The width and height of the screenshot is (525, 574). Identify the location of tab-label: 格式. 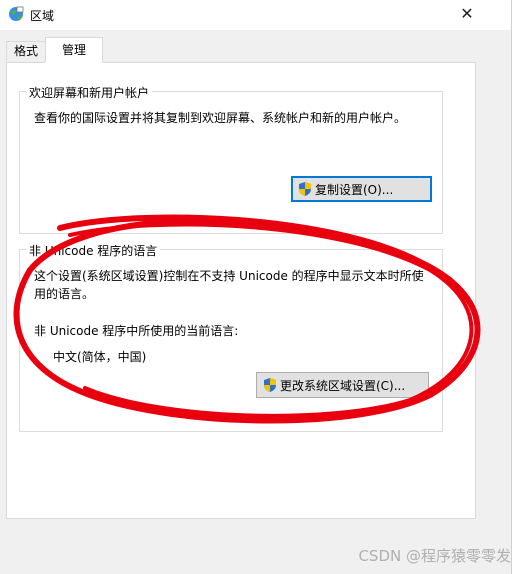
(25, 51).